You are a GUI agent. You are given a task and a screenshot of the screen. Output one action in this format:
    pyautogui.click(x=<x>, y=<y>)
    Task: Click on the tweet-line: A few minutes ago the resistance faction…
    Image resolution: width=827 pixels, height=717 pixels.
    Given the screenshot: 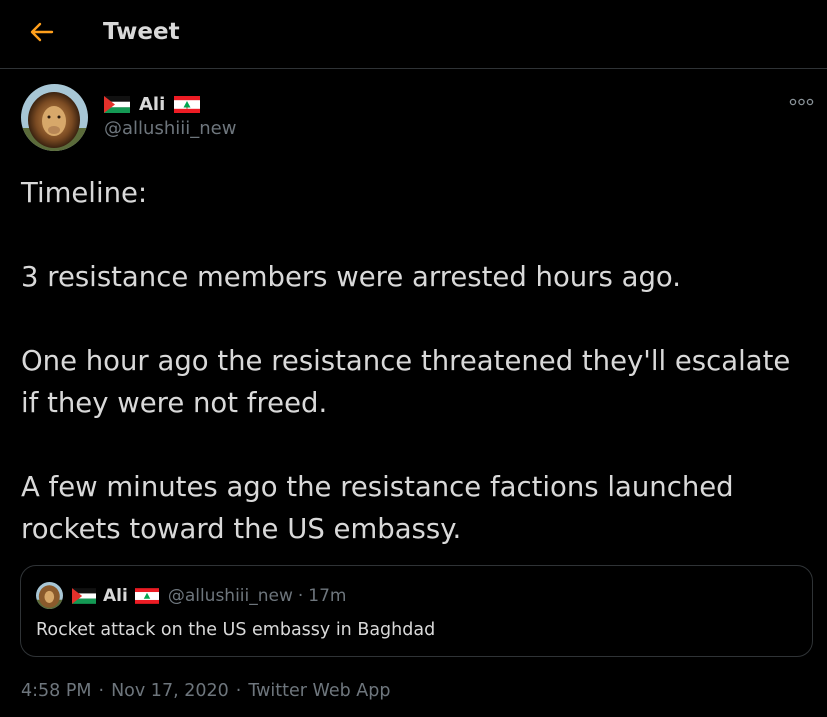 What is the action you would take?
    pyautogui.click(x=377, y=487)
    